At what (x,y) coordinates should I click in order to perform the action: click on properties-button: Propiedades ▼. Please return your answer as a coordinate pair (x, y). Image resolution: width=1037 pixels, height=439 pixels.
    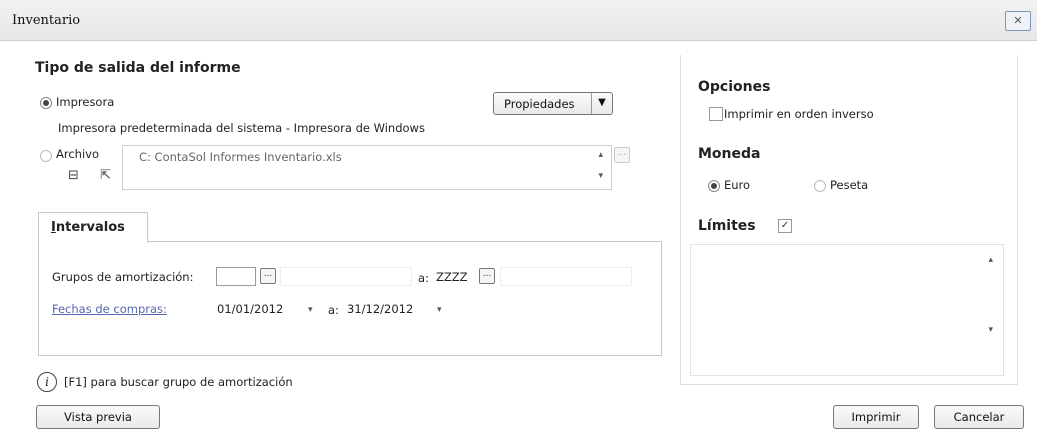
    Looking at the image, I should click on (553, 103).